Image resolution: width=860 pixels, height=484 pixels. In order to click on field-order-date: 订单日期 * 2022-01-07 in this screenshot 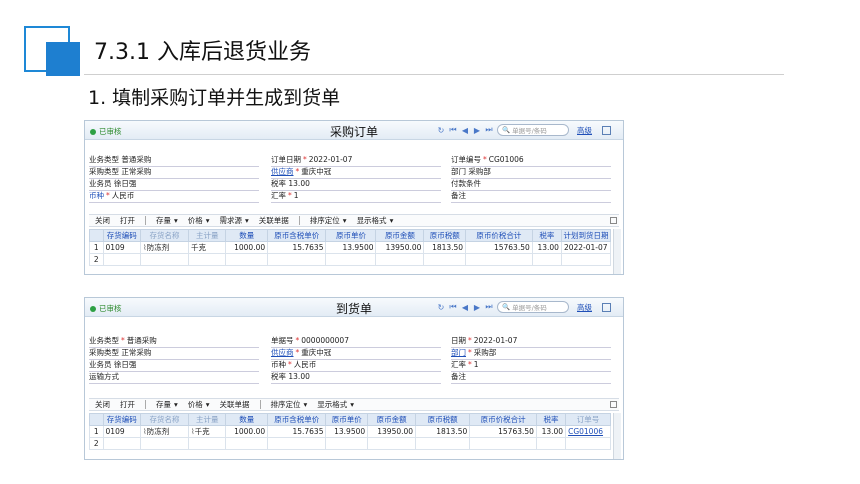, I will do `click(356, 160)`.